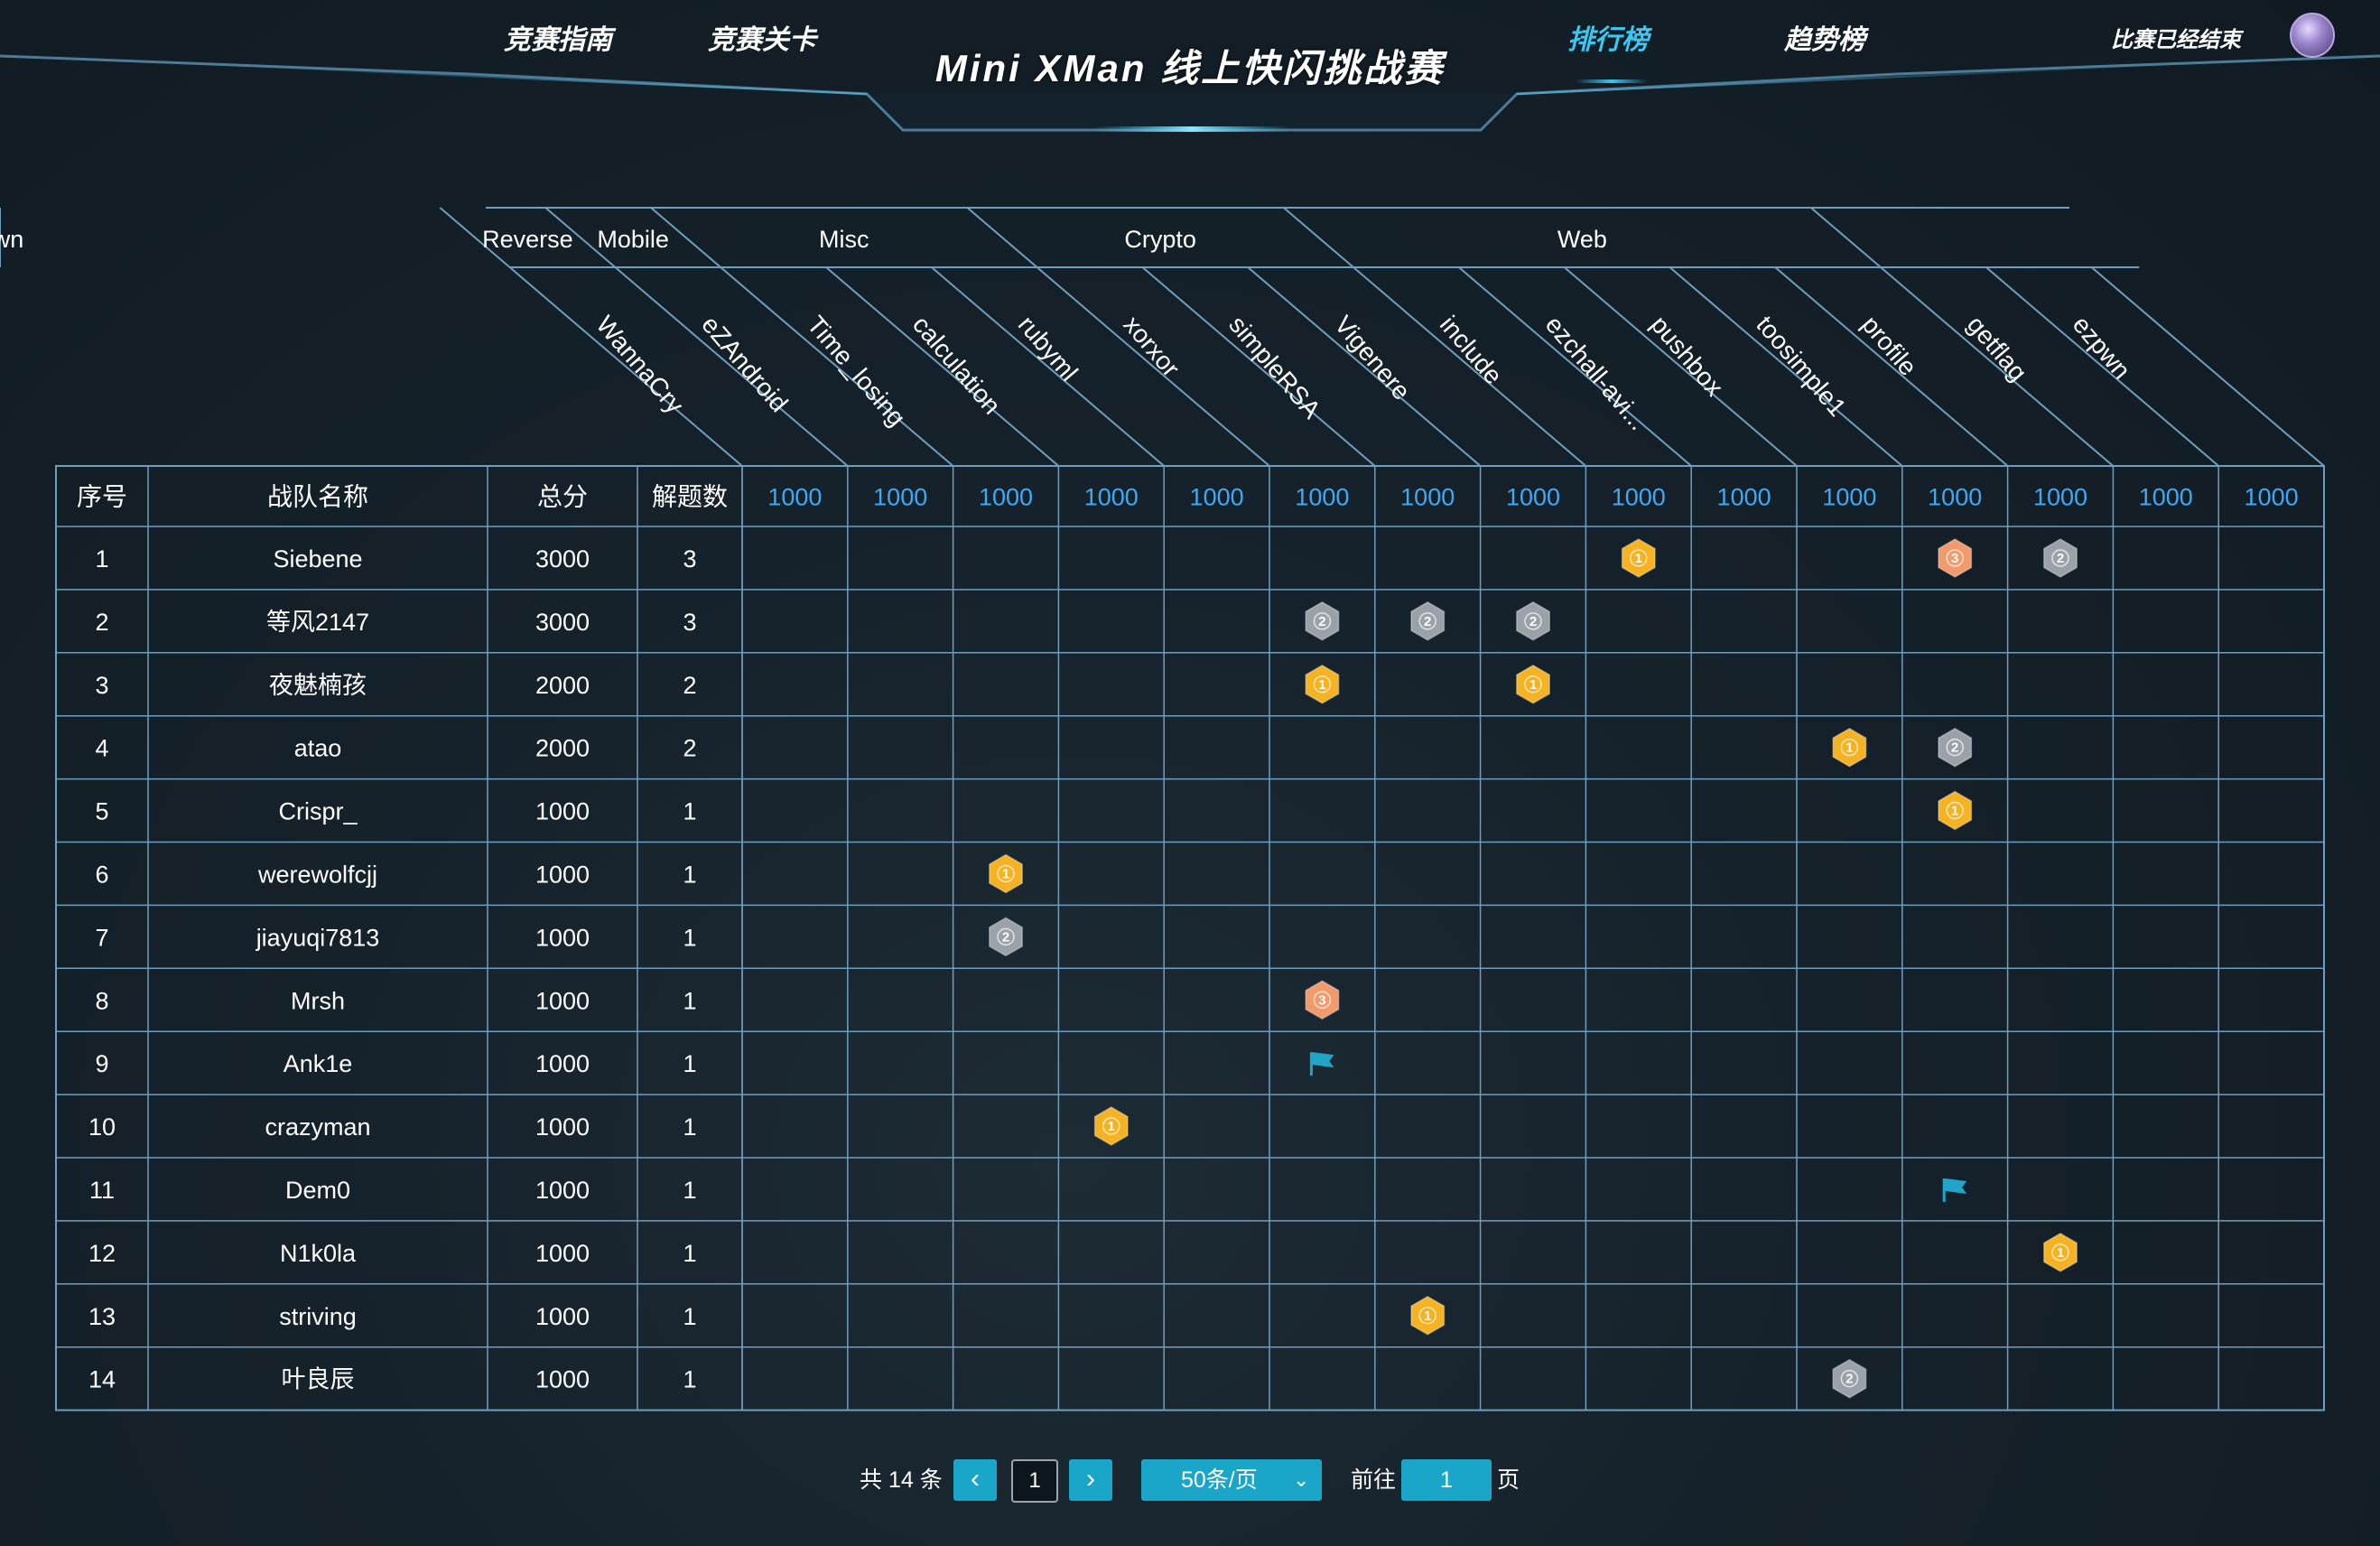 This screenshot has height=1546, width=2380. Describe the element at coordinates (101, 875) in the screenshot. I see `team-rank: 6` at that location.